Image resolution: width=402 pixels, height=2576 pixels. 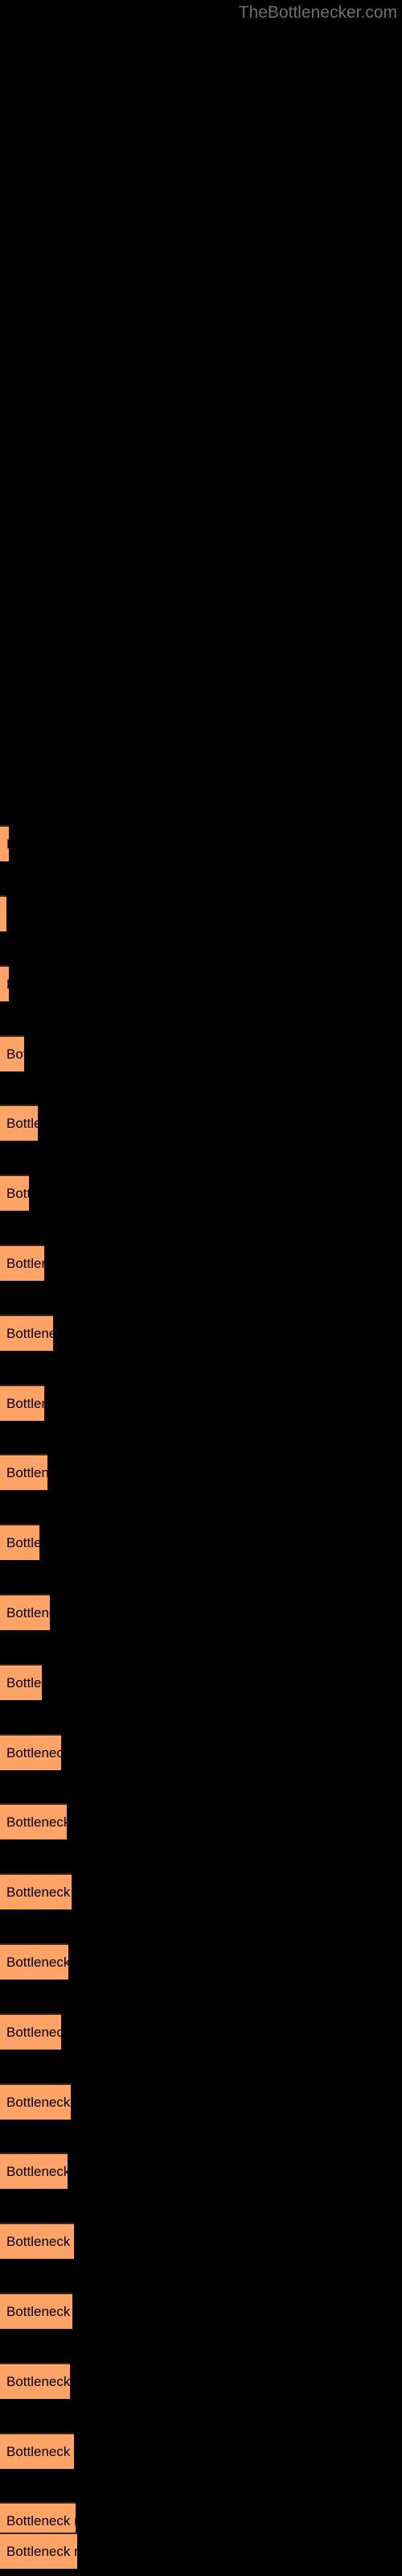 I want to click on bar-result-21: Bottleneck result, so click(x=37, y=2241).